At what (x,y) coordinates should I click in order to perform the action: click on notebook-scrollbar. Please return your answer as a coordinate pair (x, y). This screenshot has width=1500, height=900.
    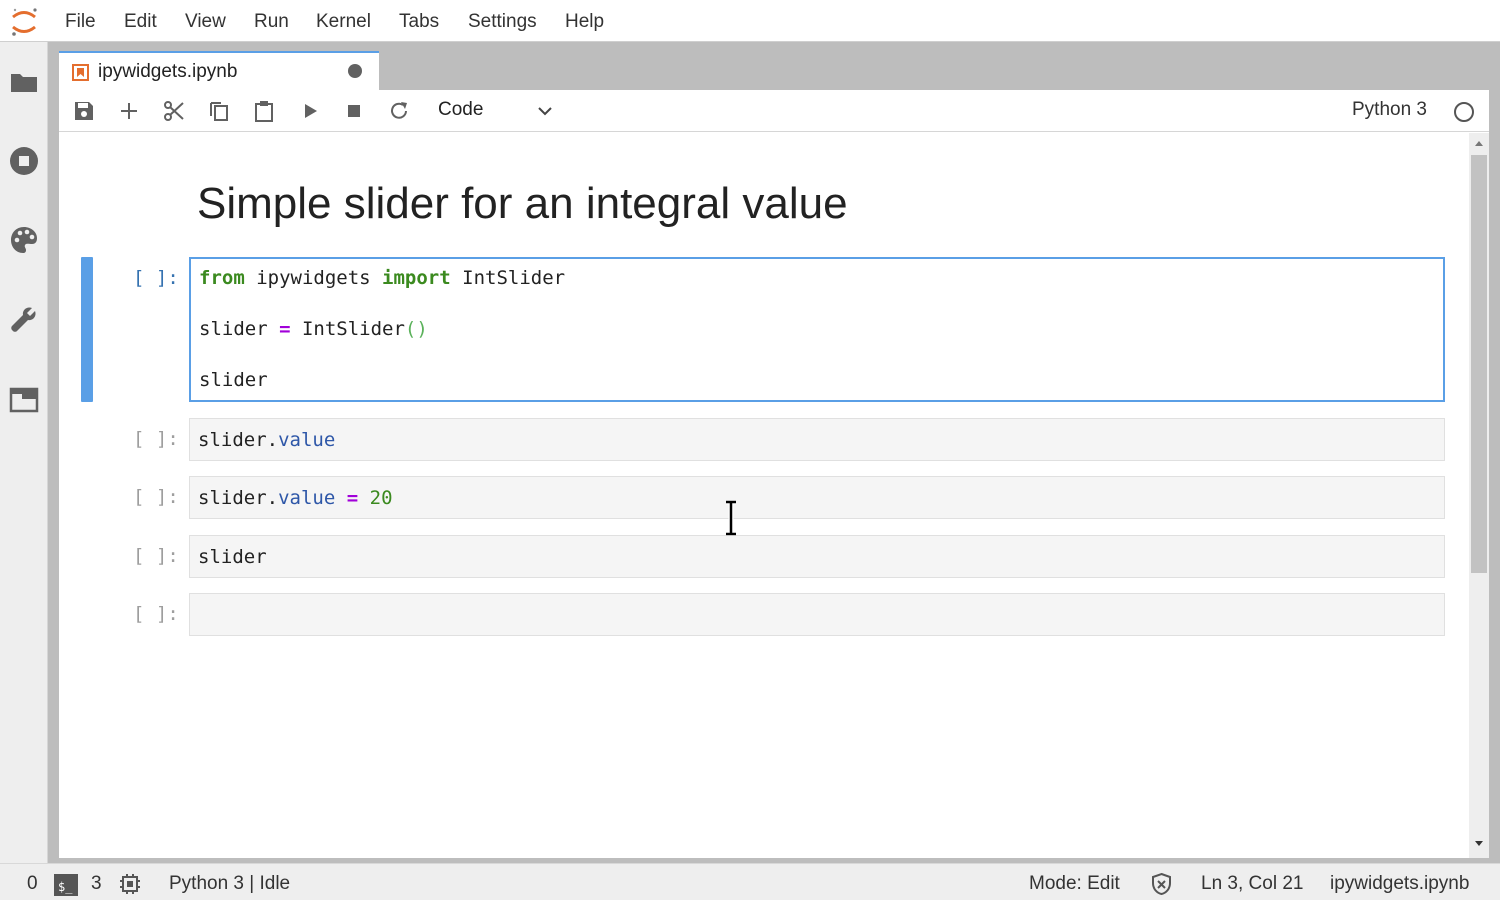
    Looking at the image, I should click on (1479, 495).